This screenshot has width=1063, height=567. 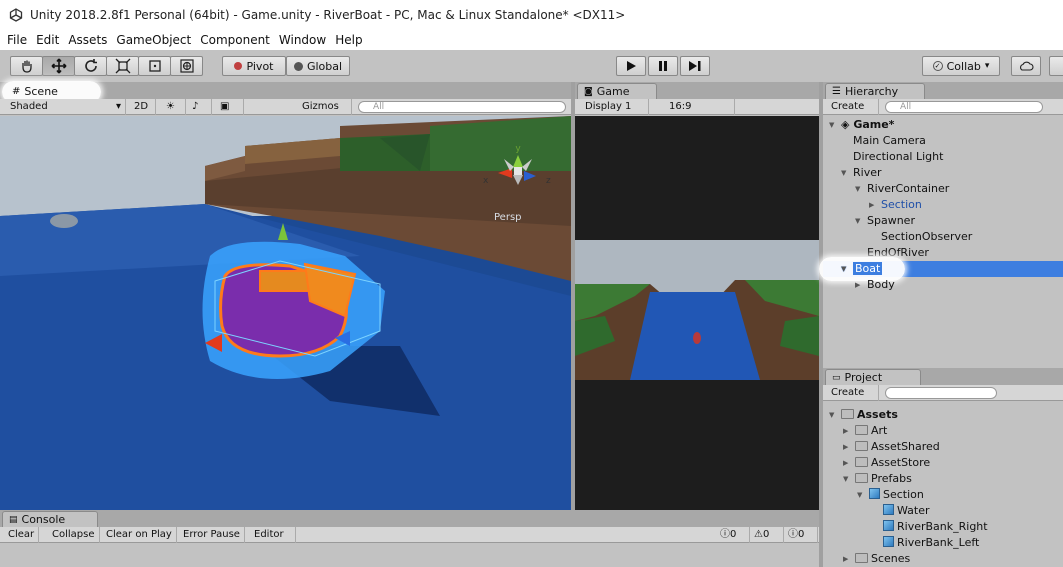 I want to click on error-count: 0, so click(x=801, y=534).